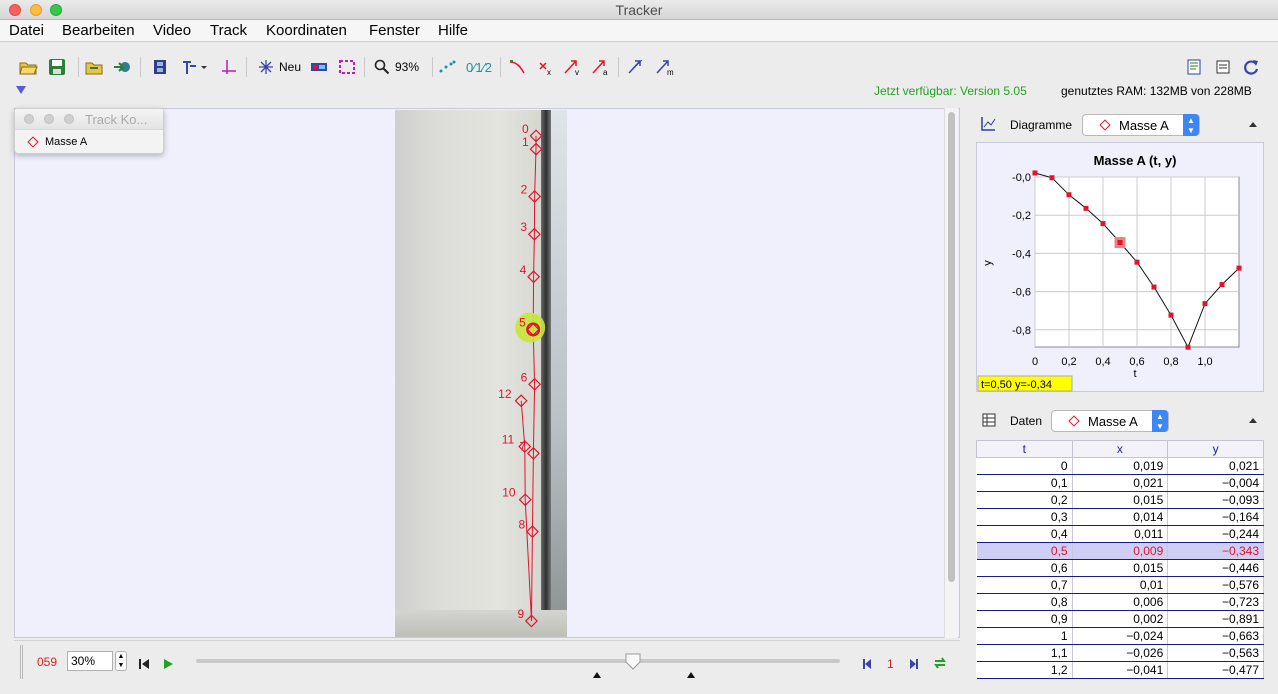 The height and width of the screenshot is (694, 1278). I want to click on table-cell: 1,1, so click(1024, 653).